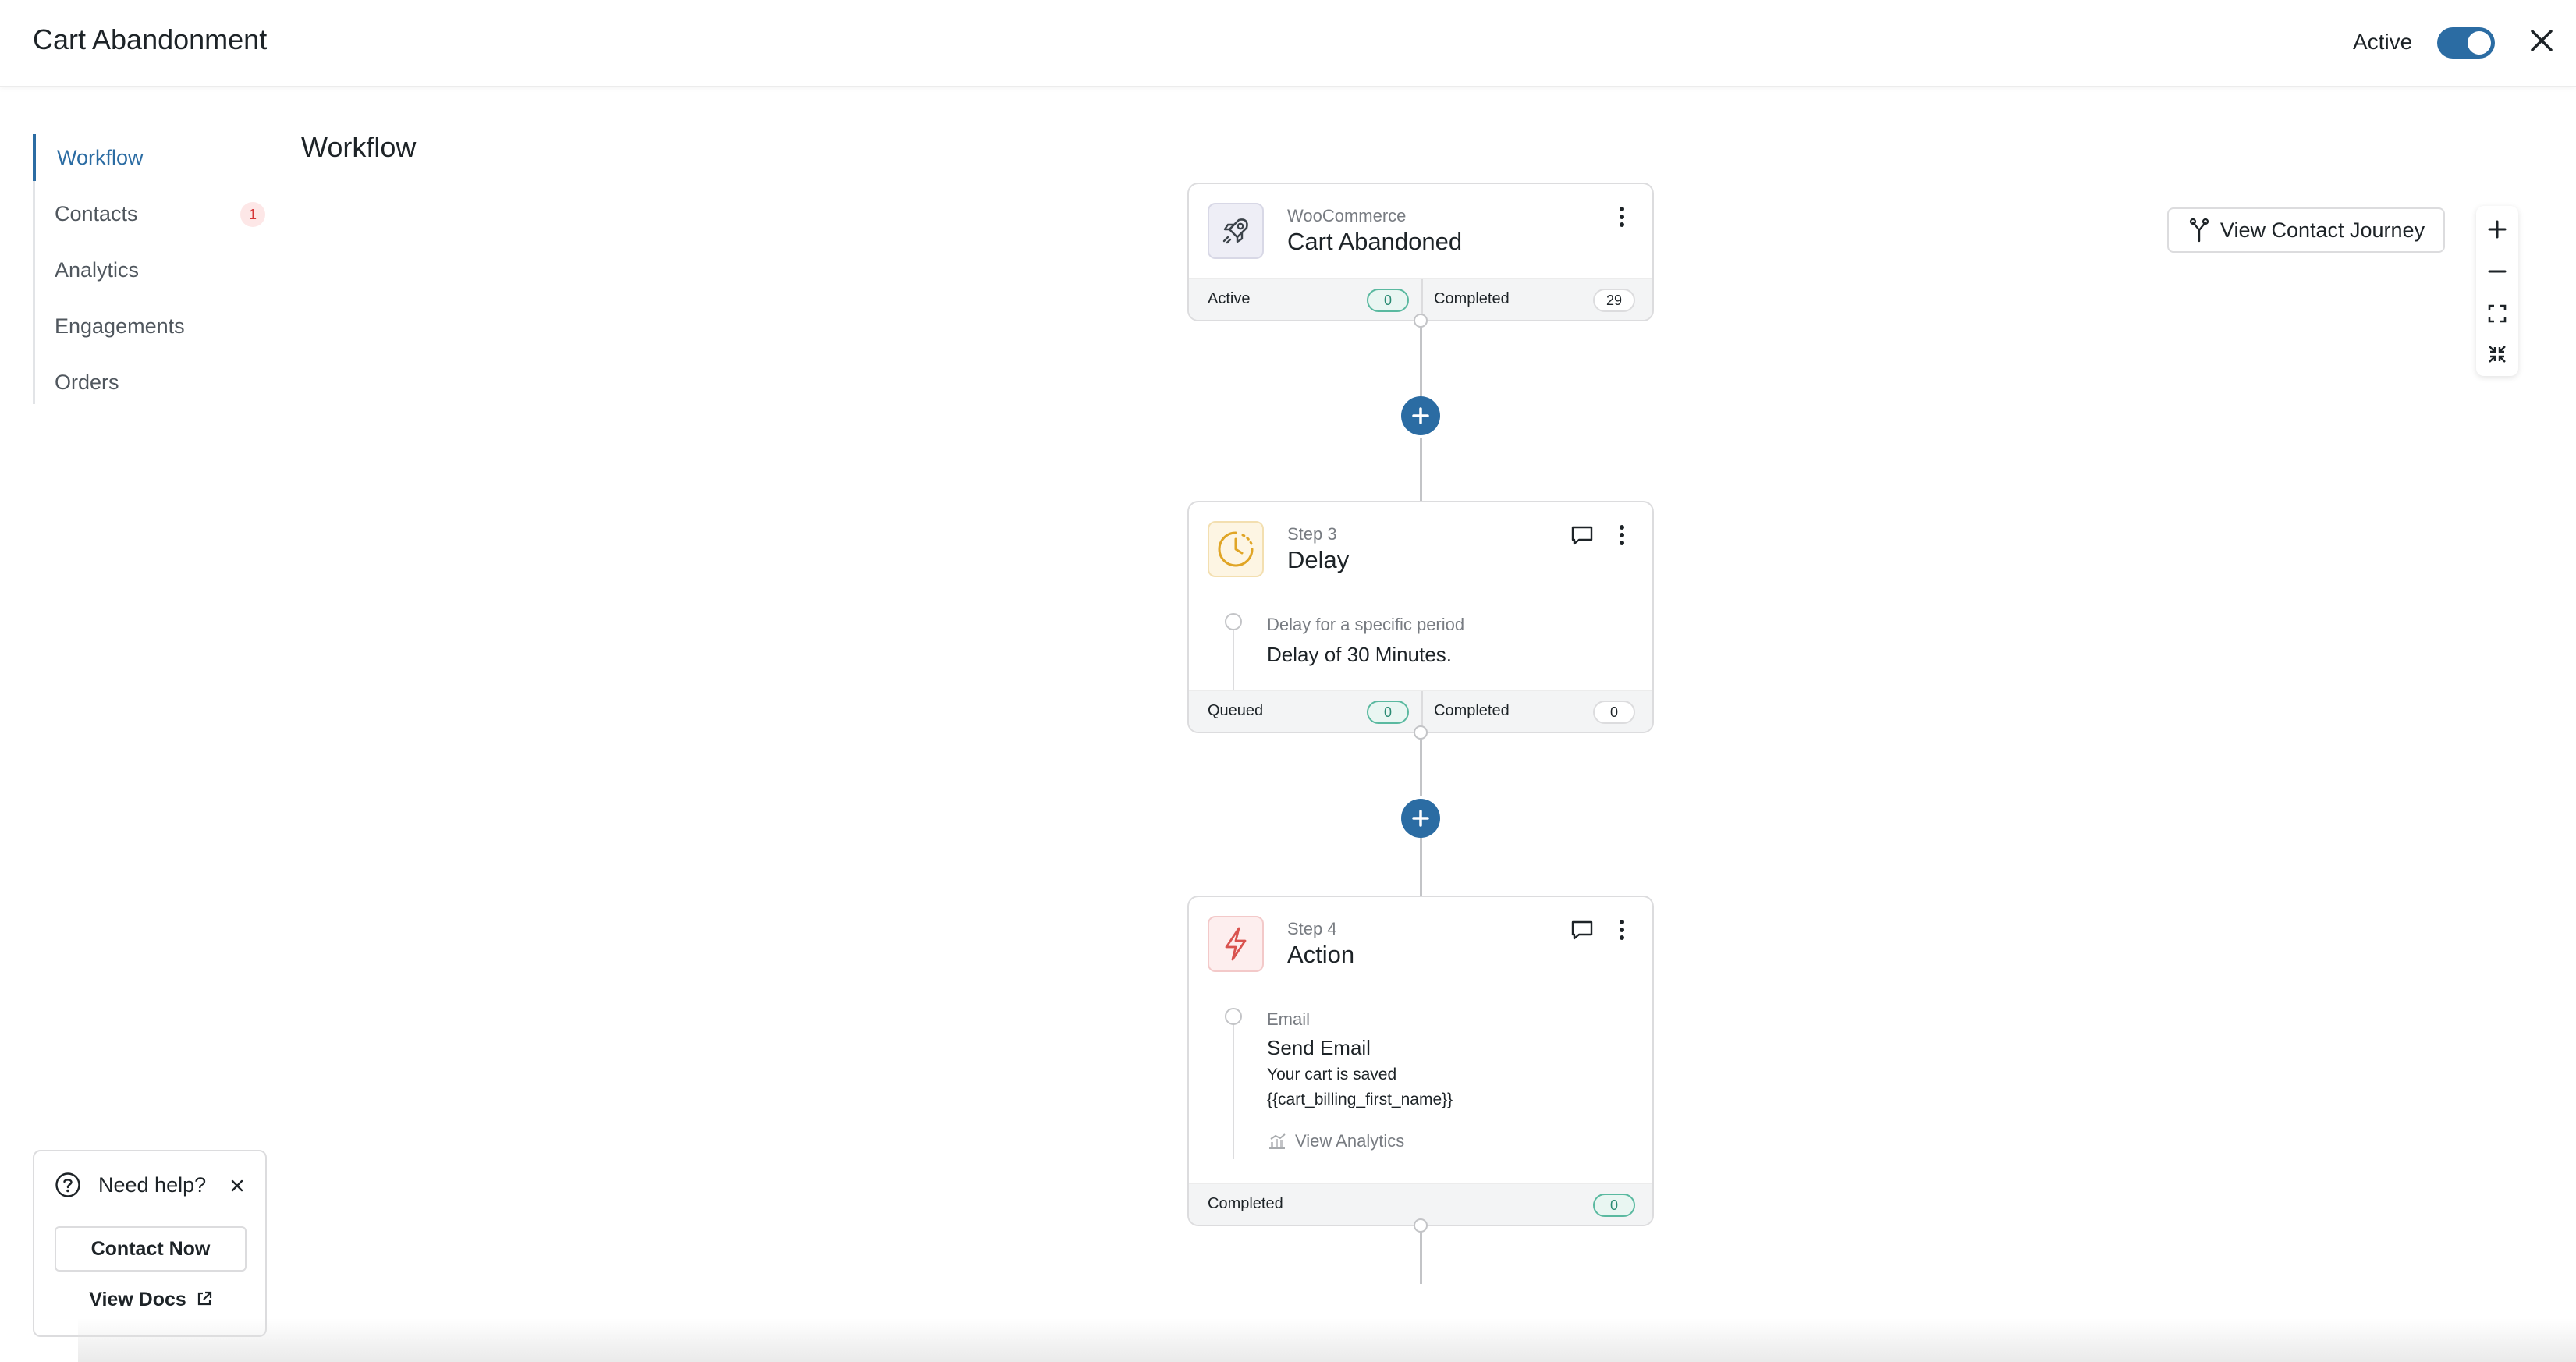 This screenshot has height=1362, width=2576. Describe the element at coordinates (150, 326) in the screenshot. I see `sidebar-item-engagements: Engagements` at that location.